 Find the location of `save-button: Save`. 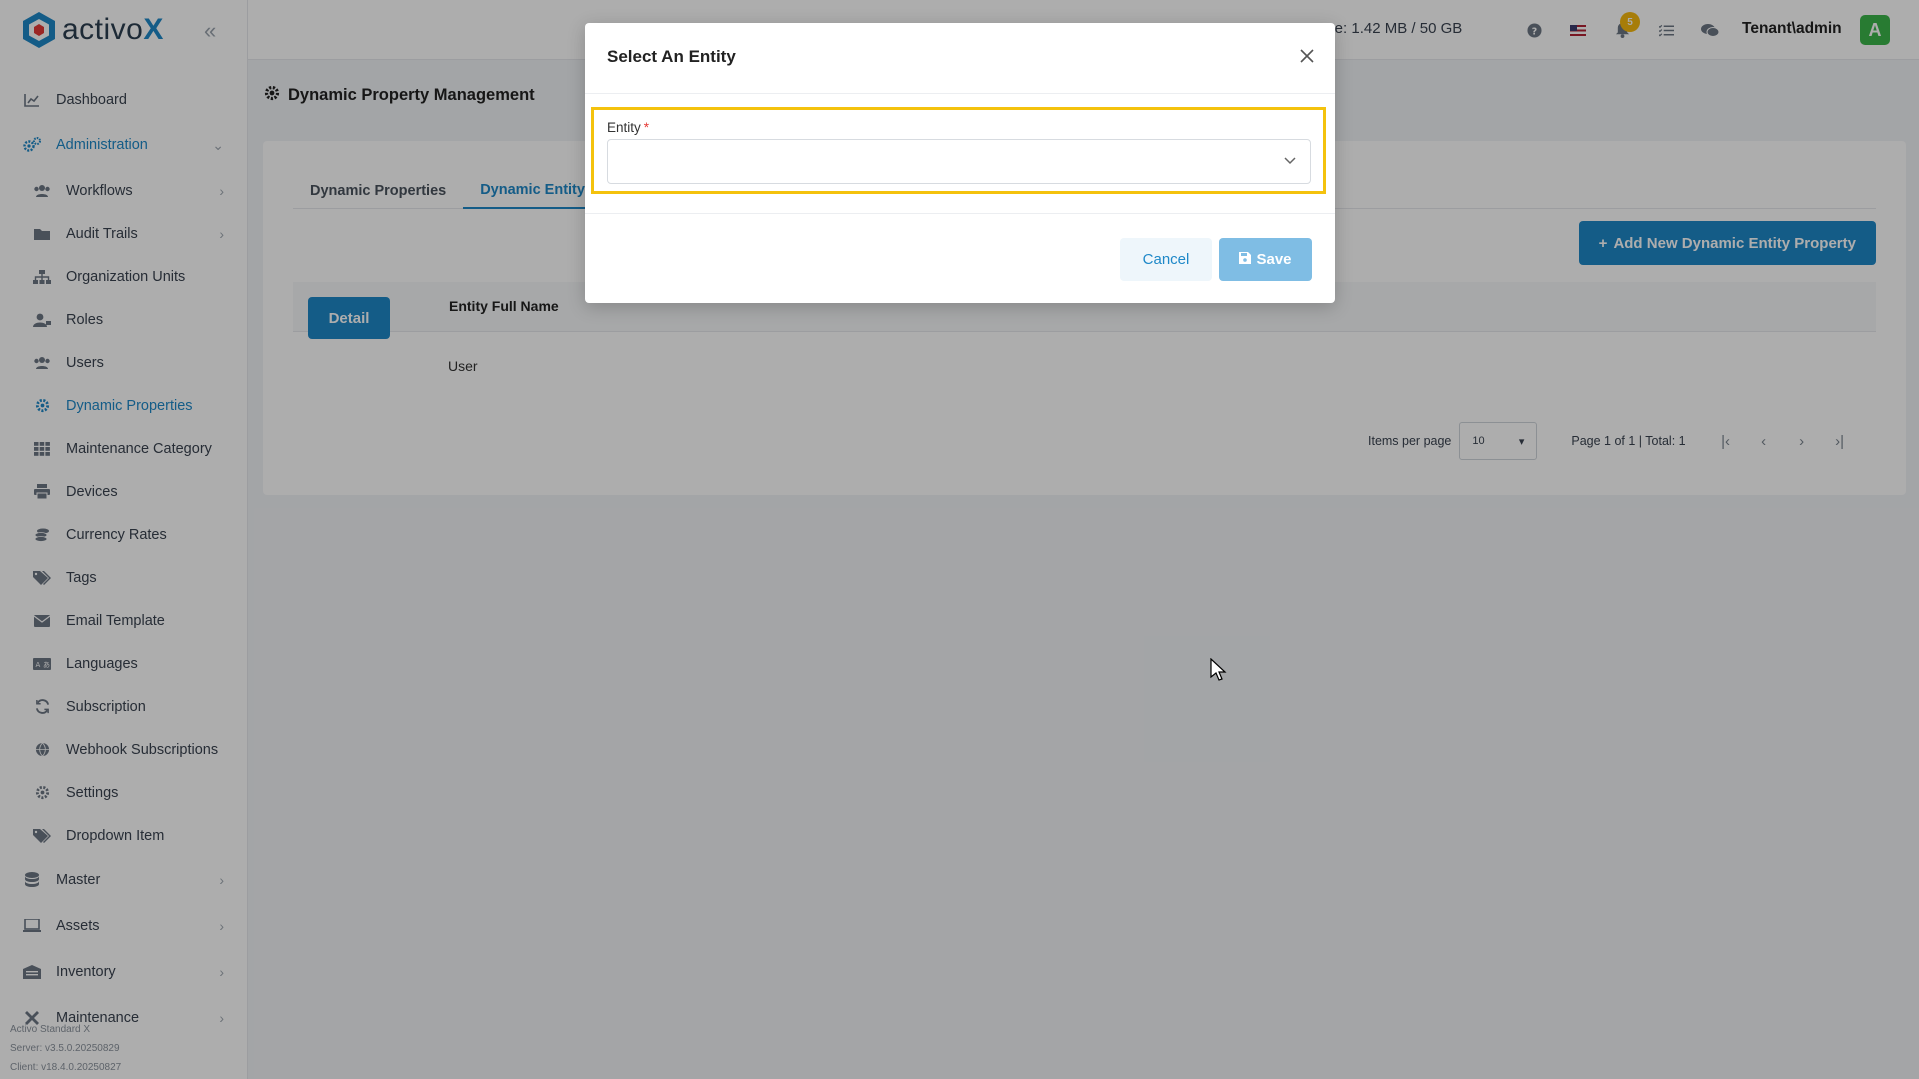

save-button: Save is located at coordinates (1265, 259).